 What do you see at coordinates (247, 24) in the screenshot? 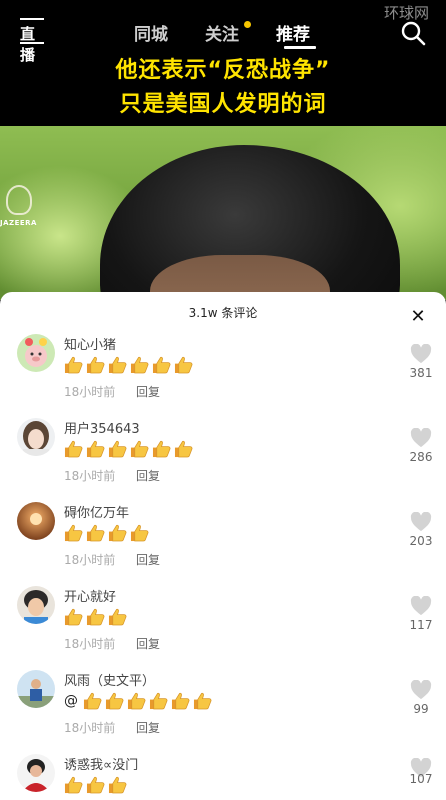
I see `notification-dot` at bounding box center [247, 24].